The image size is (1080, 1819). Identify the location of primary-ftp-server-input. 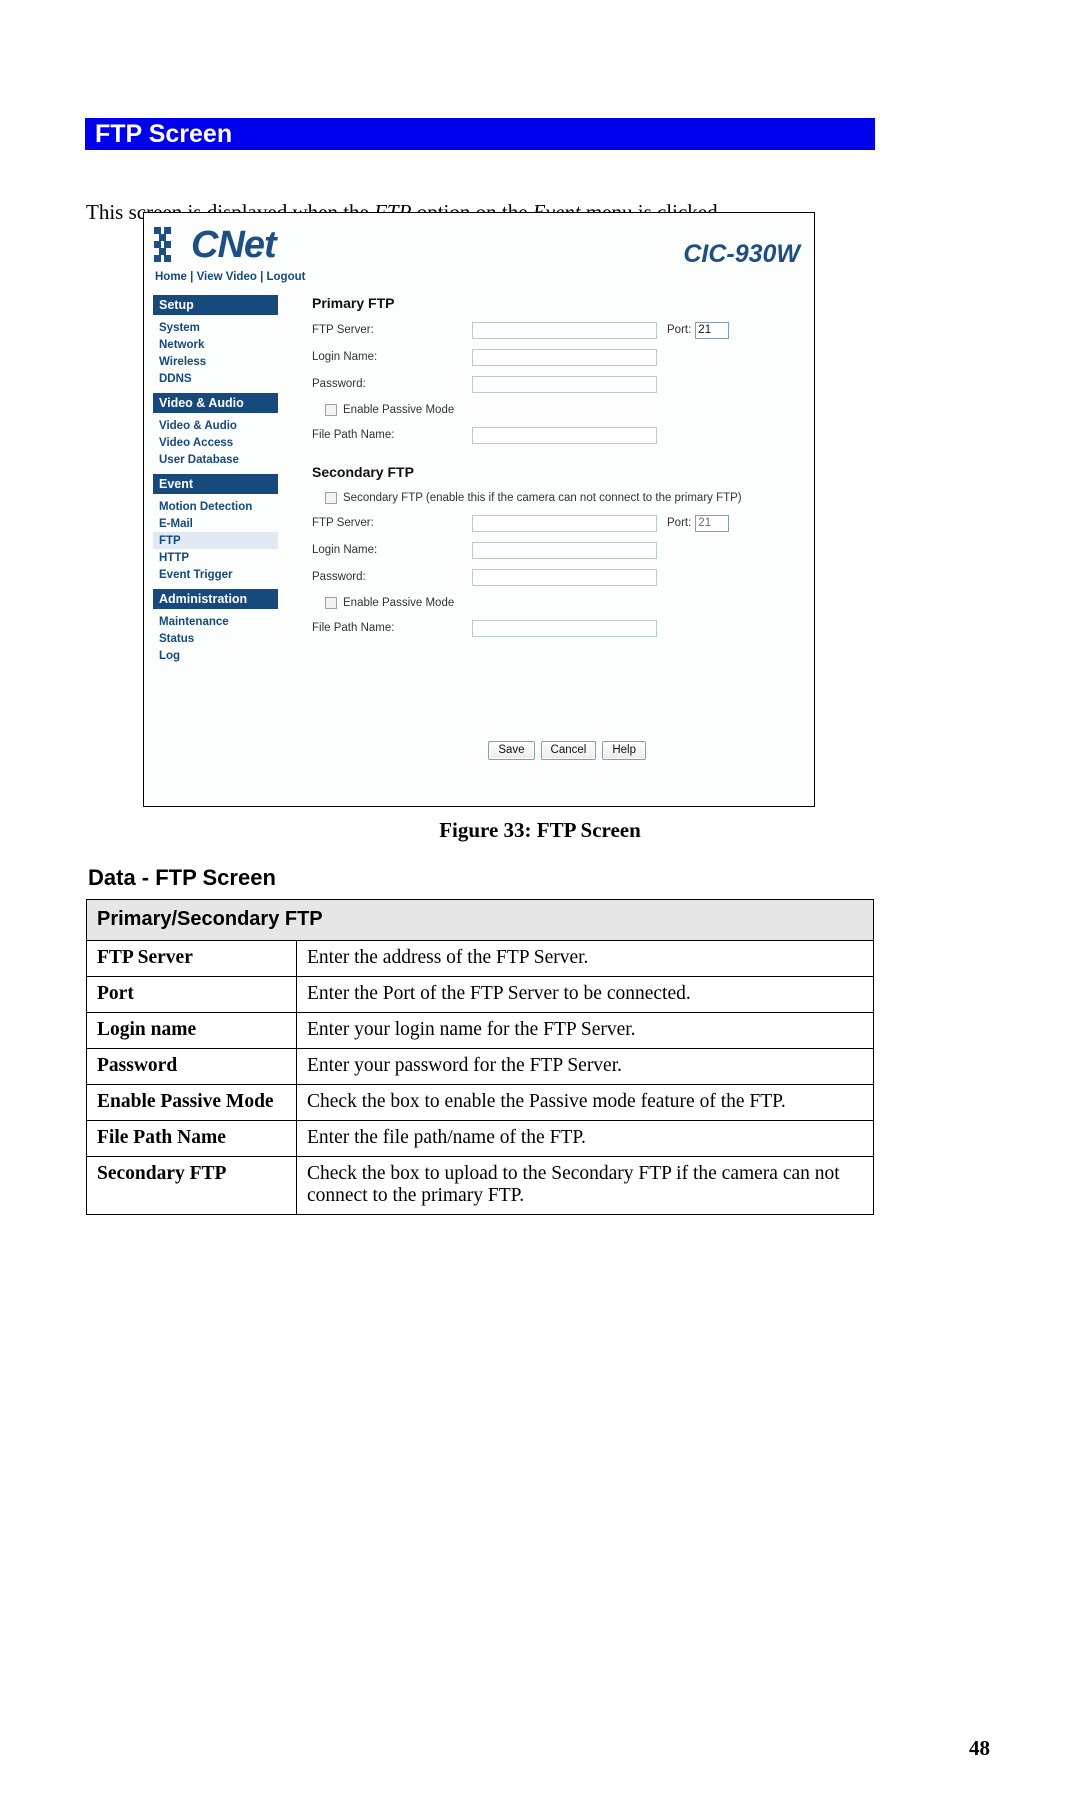
(564, 330).